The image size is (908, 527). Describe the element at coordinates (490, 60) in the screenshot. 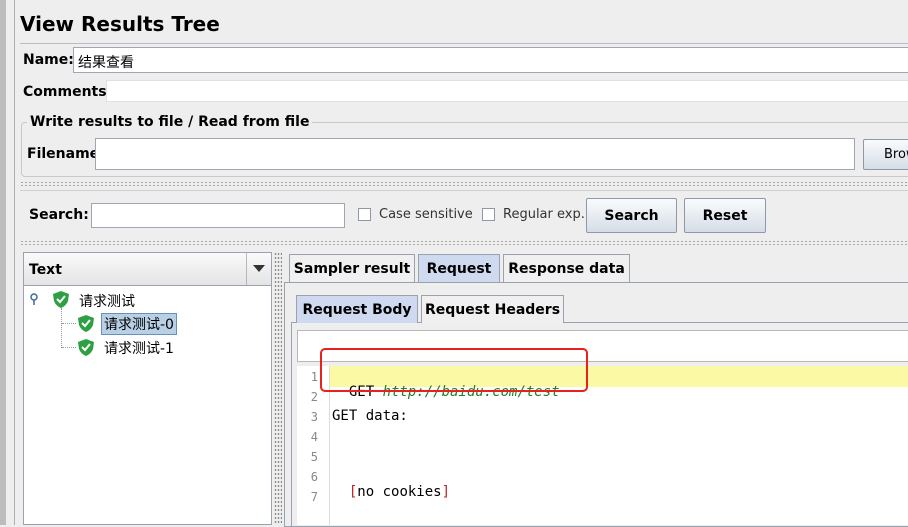

I see `name-field: 结果查看` at that location.